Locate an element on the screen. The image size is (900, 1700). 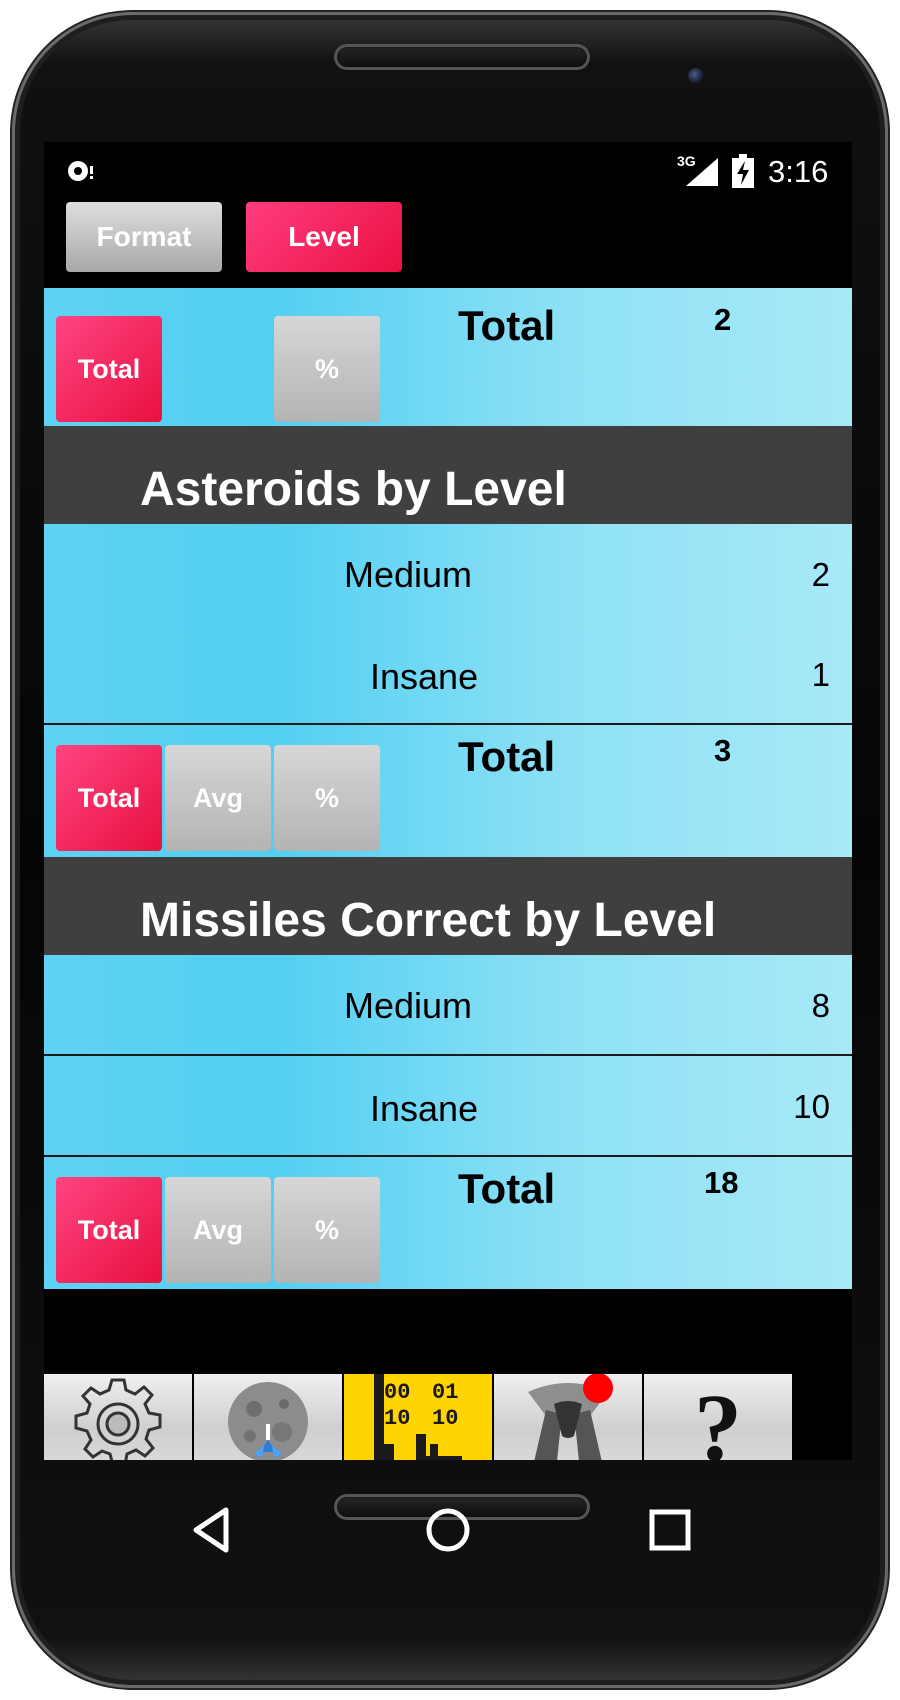
summary-total-row: Total % Total 2 is located at coordinates (448, 357).